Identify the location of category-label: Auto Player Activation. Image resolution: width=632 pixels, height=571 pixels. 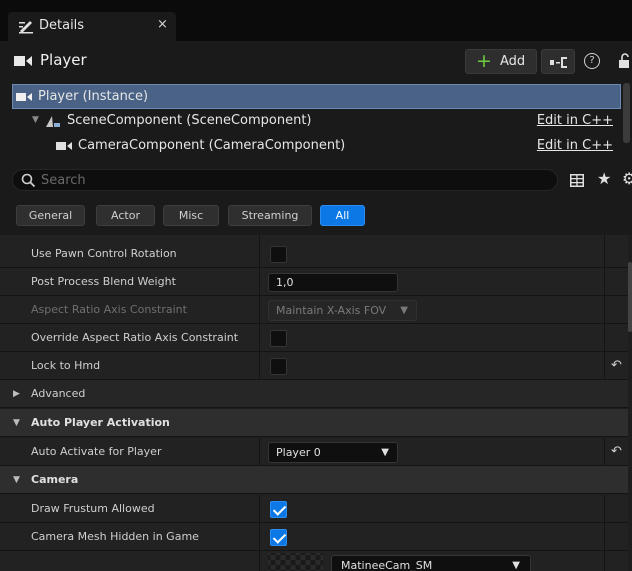
(100, 422).